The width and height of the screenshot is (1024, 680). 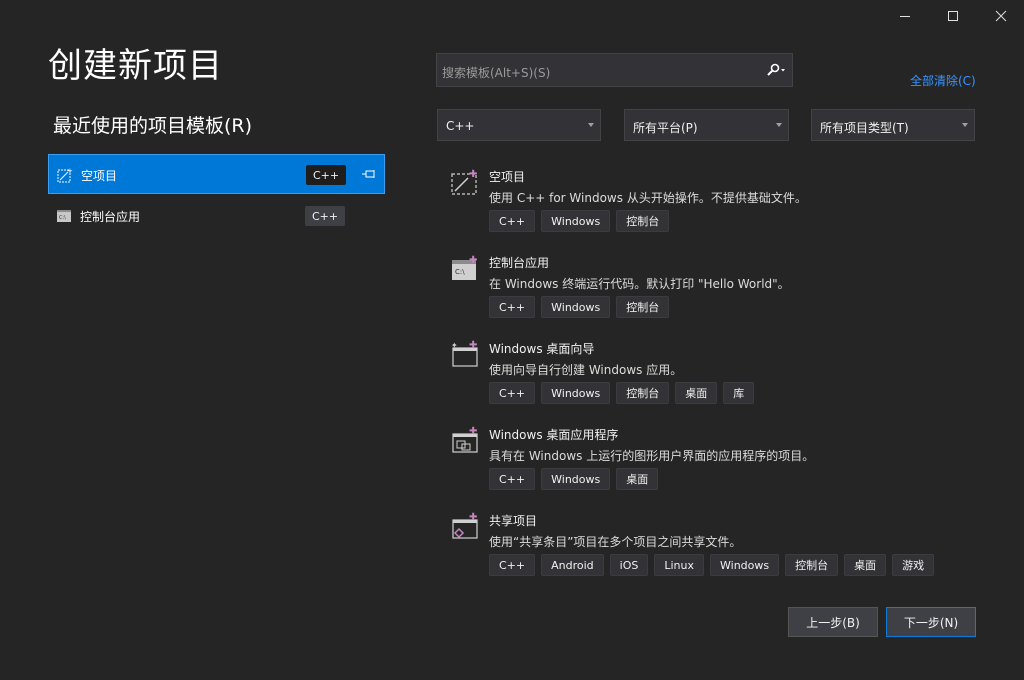 I want to click on search-input: 搜索模板(Alt+S)(S), so click(x=496, y=72).